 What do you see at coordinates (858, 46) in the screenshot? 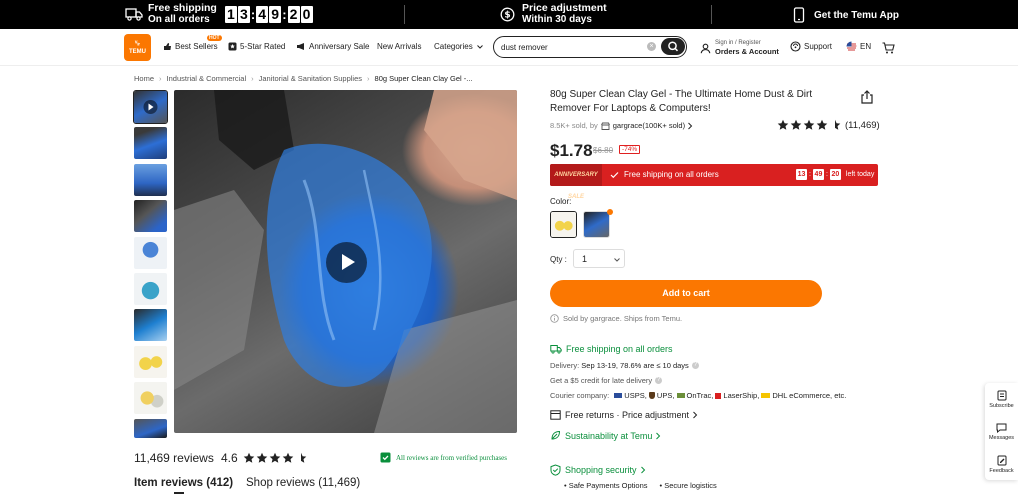
I see `language-selector: EN` at bounding box center [858, 46].